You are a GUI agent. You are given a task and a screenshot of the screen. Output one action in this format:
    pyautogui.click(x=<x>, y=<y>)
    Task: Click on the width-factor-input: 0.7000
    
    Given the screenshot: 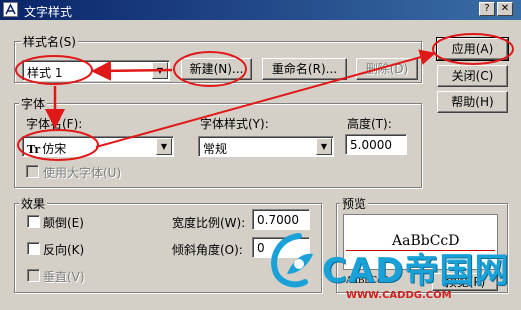 What is the action you would take?
    pyautogui.click(x=281, y=219)
    